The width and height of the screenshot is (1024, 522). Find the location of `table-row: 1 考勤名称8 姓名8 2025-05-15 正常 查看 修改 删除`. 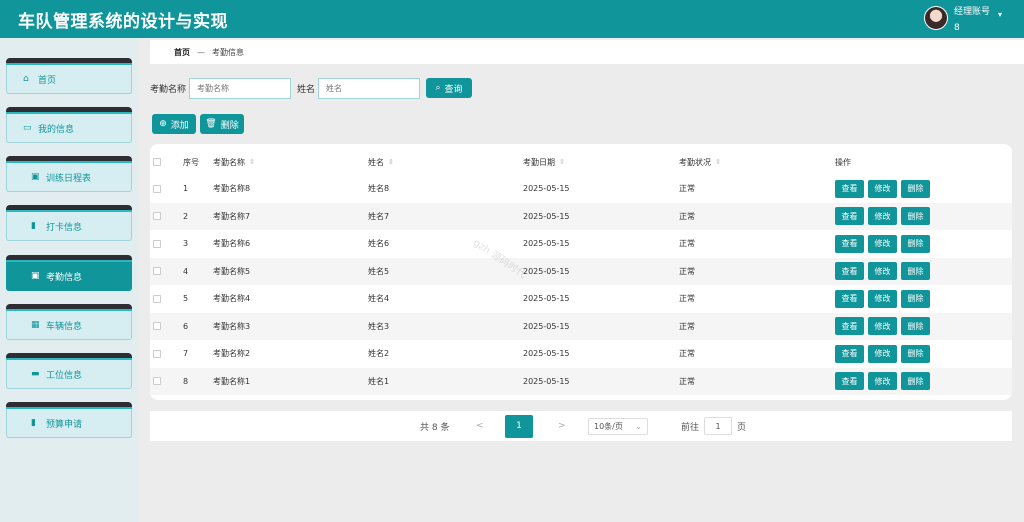

table-row: 1 考勤名称8 姓名8 2025-05-15 正常 查看 修改 删除 is located at coordinates (581, 188).